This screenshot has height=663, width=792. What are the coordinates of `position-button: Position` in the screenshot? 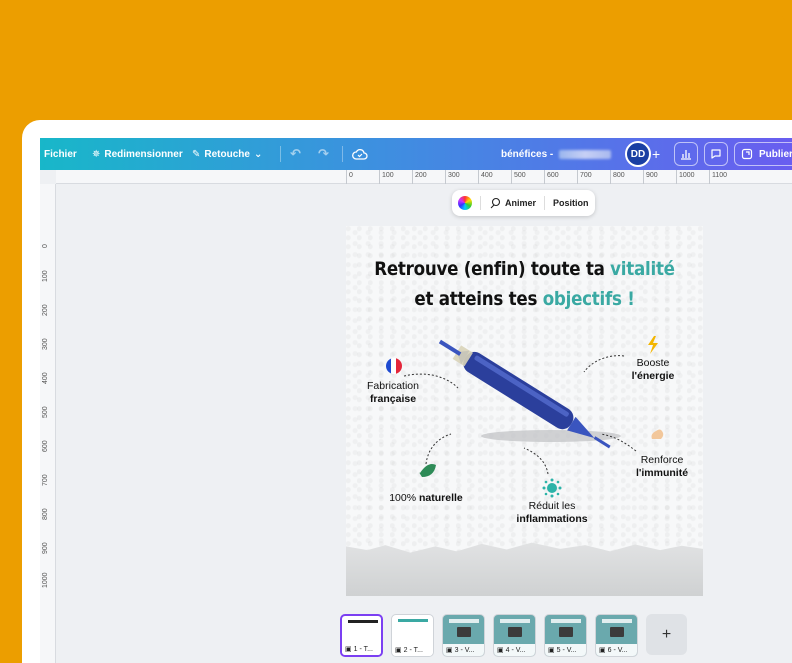 It's located at (571, 203).